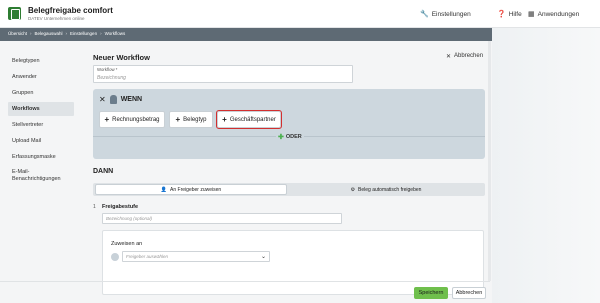  I want to click on step-number: 1, so click(94, 207).